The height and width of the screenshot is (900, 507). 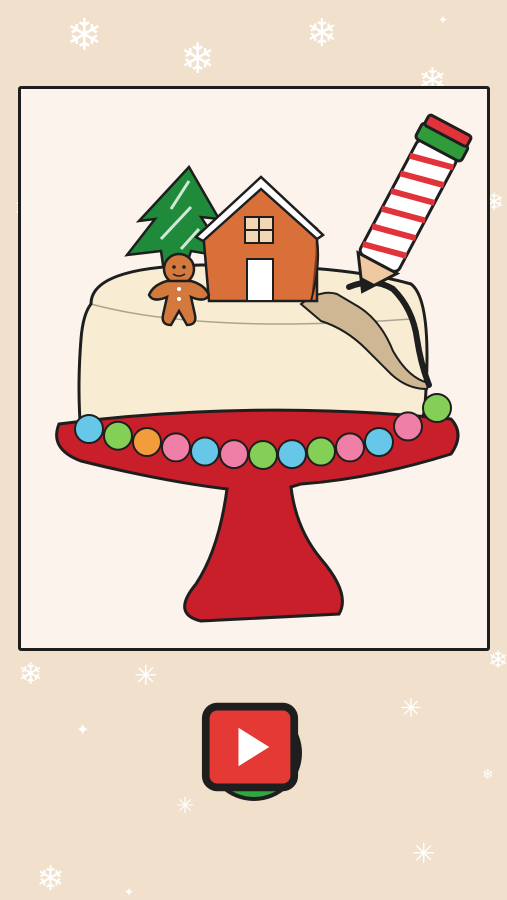 What do you see at coordinates (250, 747) in the screenshot?
I see `video-ad-icon` at bounding box center [250, 747].